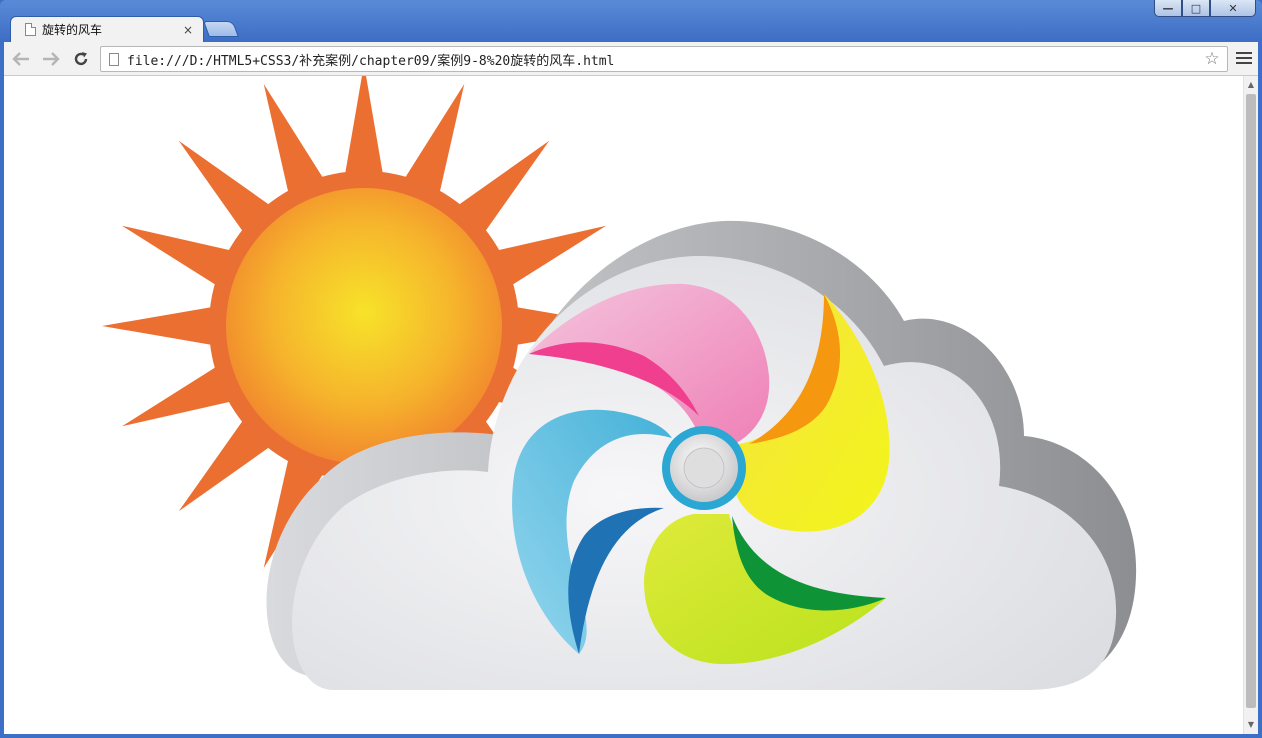 Image resolution: width=1262 pixels, height=738 pixels. What do you see at coordinates (1251, 725) in the screenshot?
I see `scroll-down-icon: ▼` at bounding box center [1251, 725].